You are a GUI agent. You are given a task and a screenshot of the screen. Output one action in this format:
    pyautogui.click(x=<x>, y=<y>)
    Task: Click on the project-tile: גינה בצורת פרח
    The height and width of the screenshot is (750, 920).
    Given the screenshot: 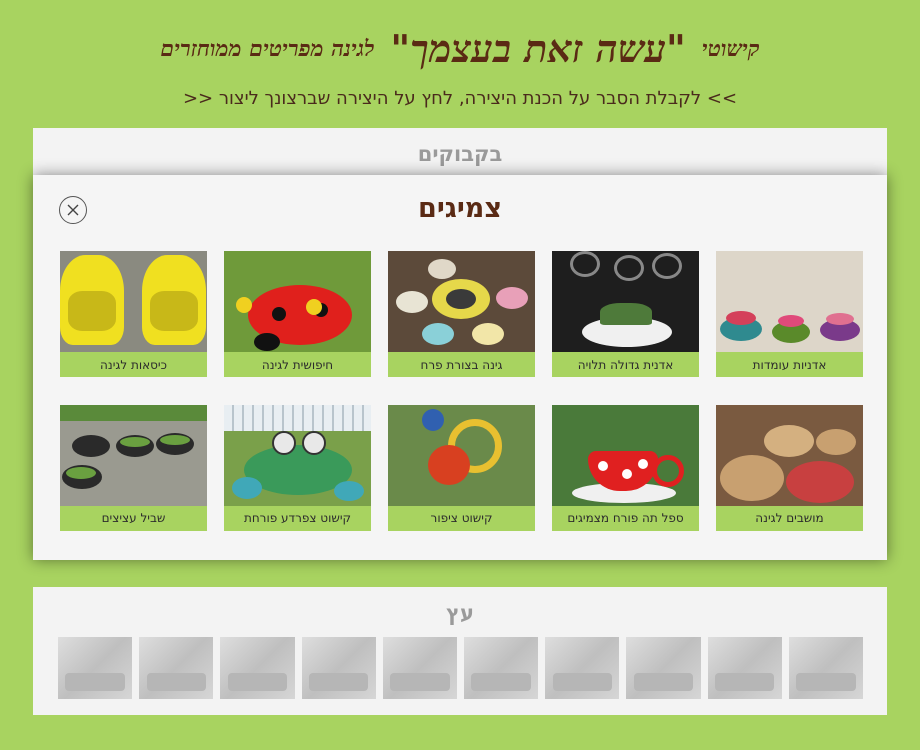 What is the action you would take?
    pyautogui.click(x=461, y=314)
    